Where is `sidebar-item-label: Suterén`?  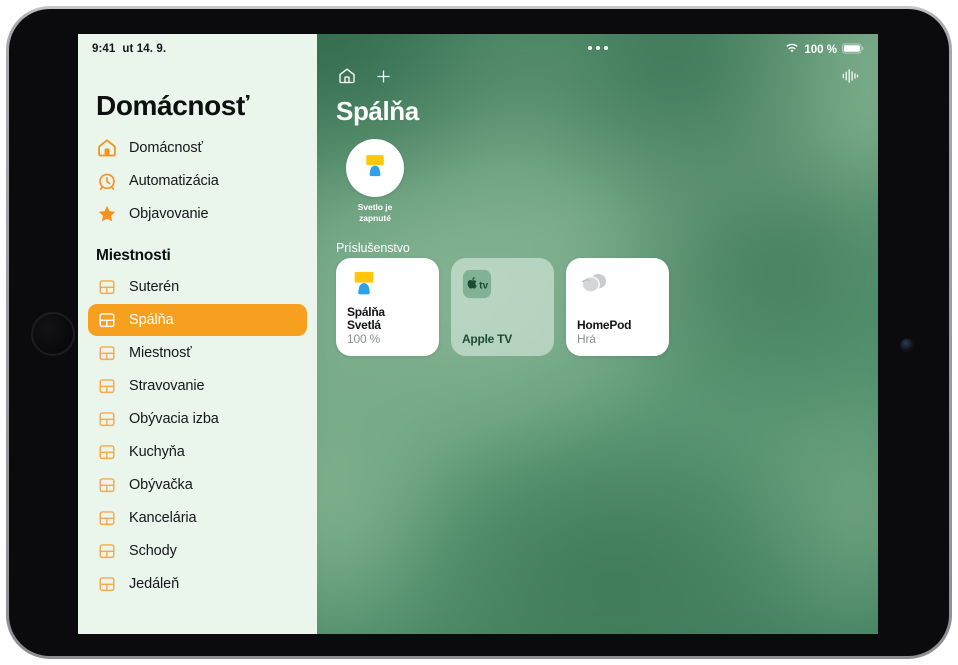 sidebar-item-label: Suterén is located at coordinates (154, 287).